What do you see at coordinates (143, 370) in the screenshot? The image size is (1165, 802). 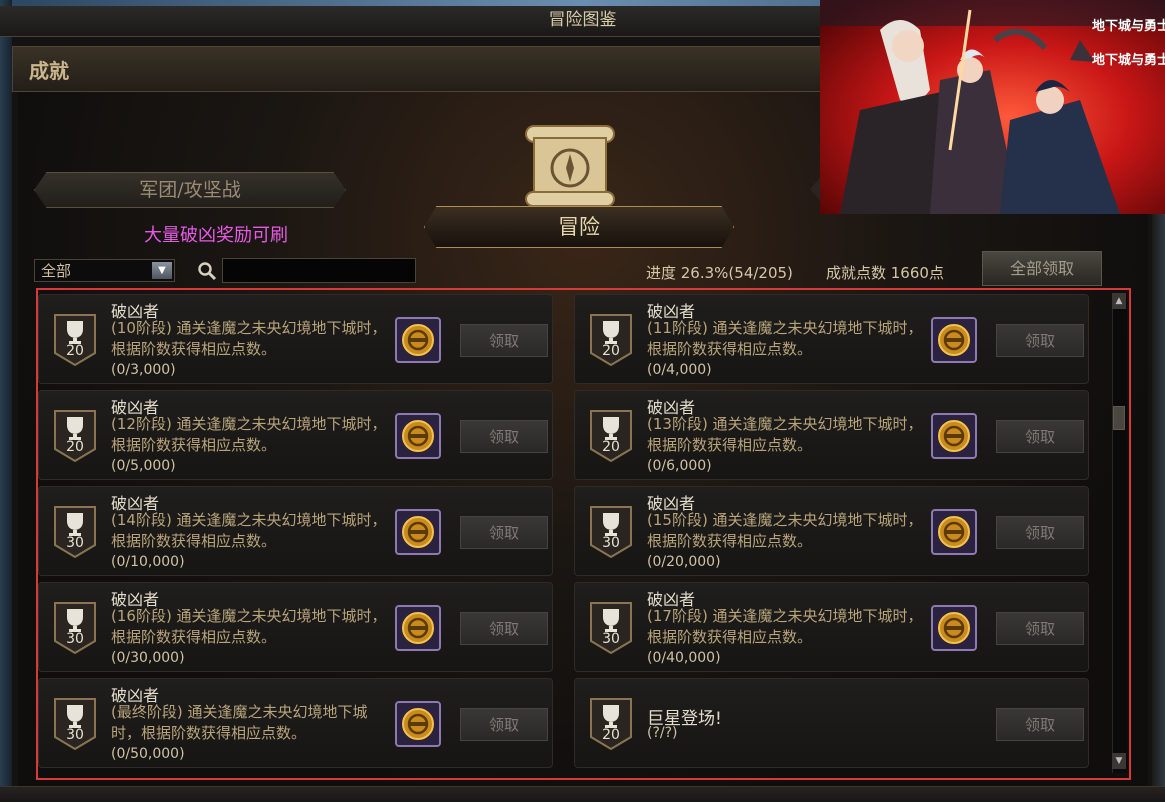 I see `achievement-progress: (0/3,000)` at bounding box center [143, 370].